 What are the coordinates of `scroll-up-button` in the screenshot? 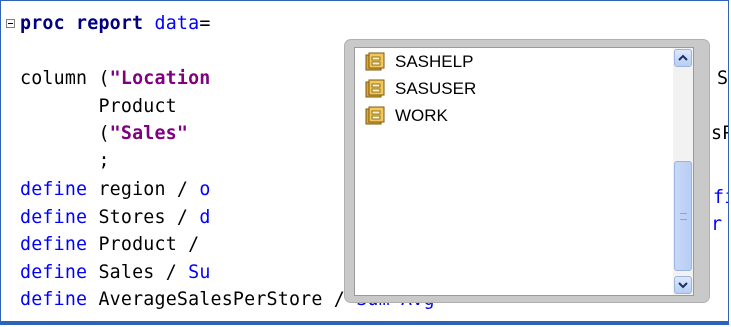 It's located at (683, 58).